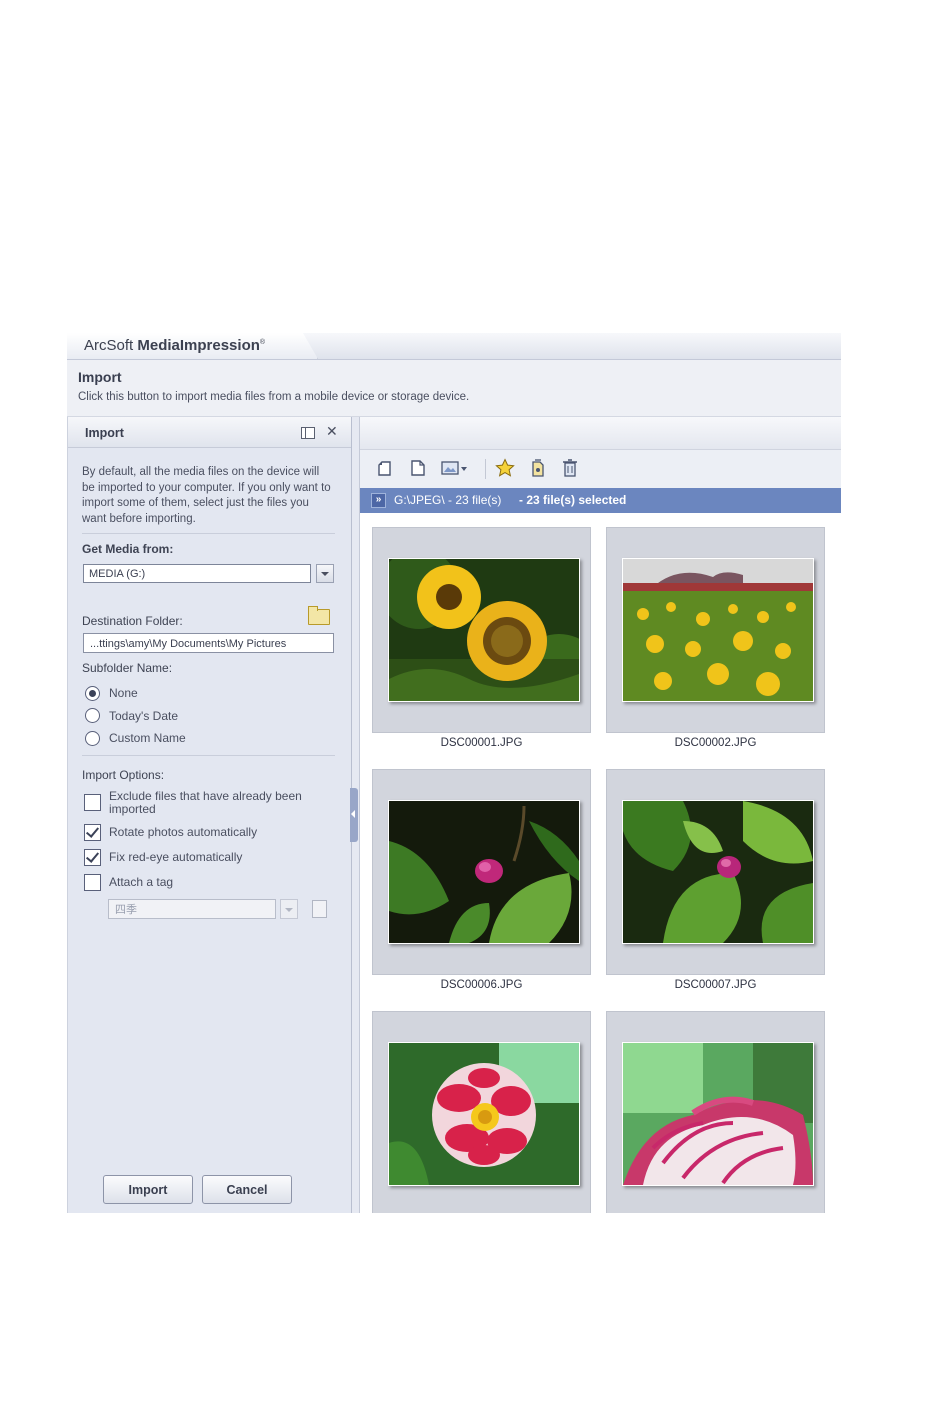 The width and height of the screenshot is (950, 1409). Describe the element at coordinates (319, 909) in the screenshot. I see `new-tag-icon` at that location.